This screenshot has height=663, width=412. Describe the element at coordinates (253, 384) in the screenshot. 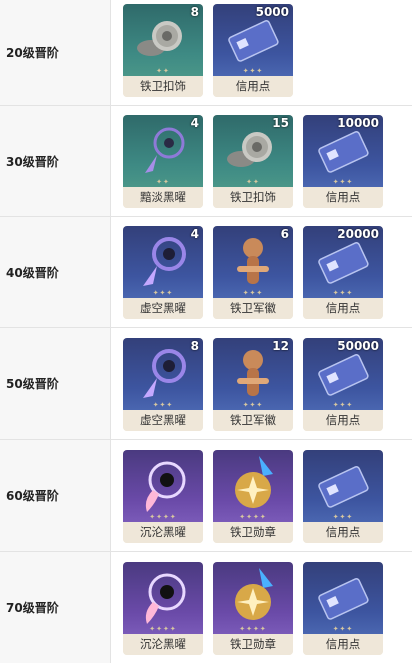

I see `material-iron-insignia: ✦✦✦ 12 铁卫军徽` at that location.